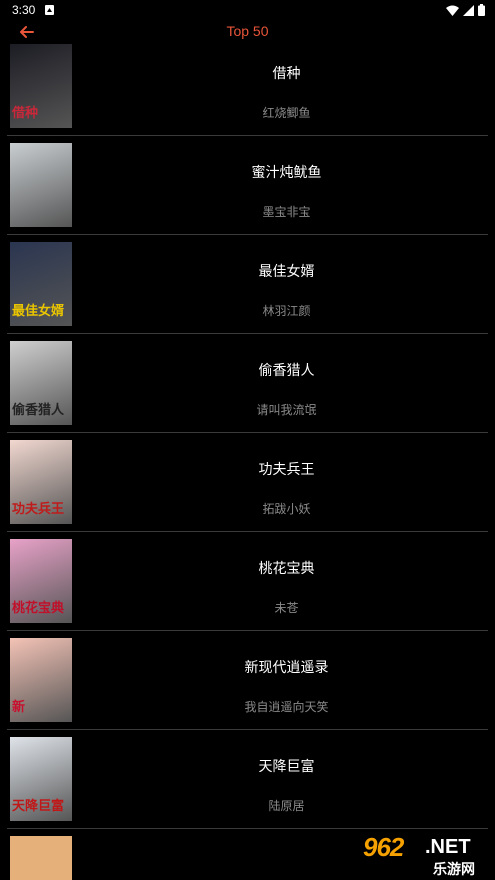  I want to click on book-title: 新现代逍遥录, so click(286, 668).